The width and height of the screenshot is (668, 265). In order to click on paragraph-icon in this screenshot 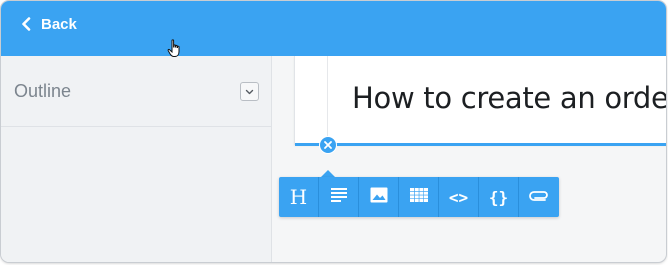, I will do `click(338, 197)`.